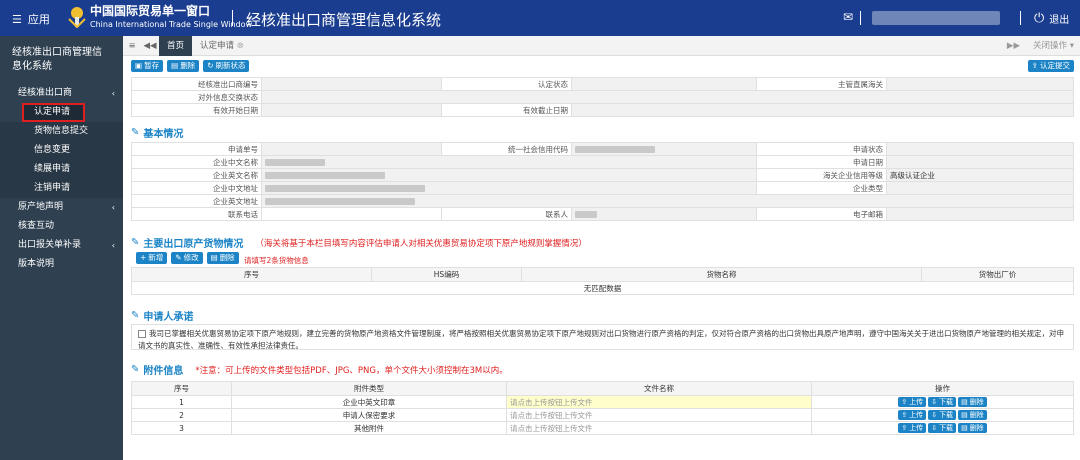  Describe the element at coordinates (506, 149) in the screenshot. I see `label-credit-code: 统一社会信用代码` at that location.